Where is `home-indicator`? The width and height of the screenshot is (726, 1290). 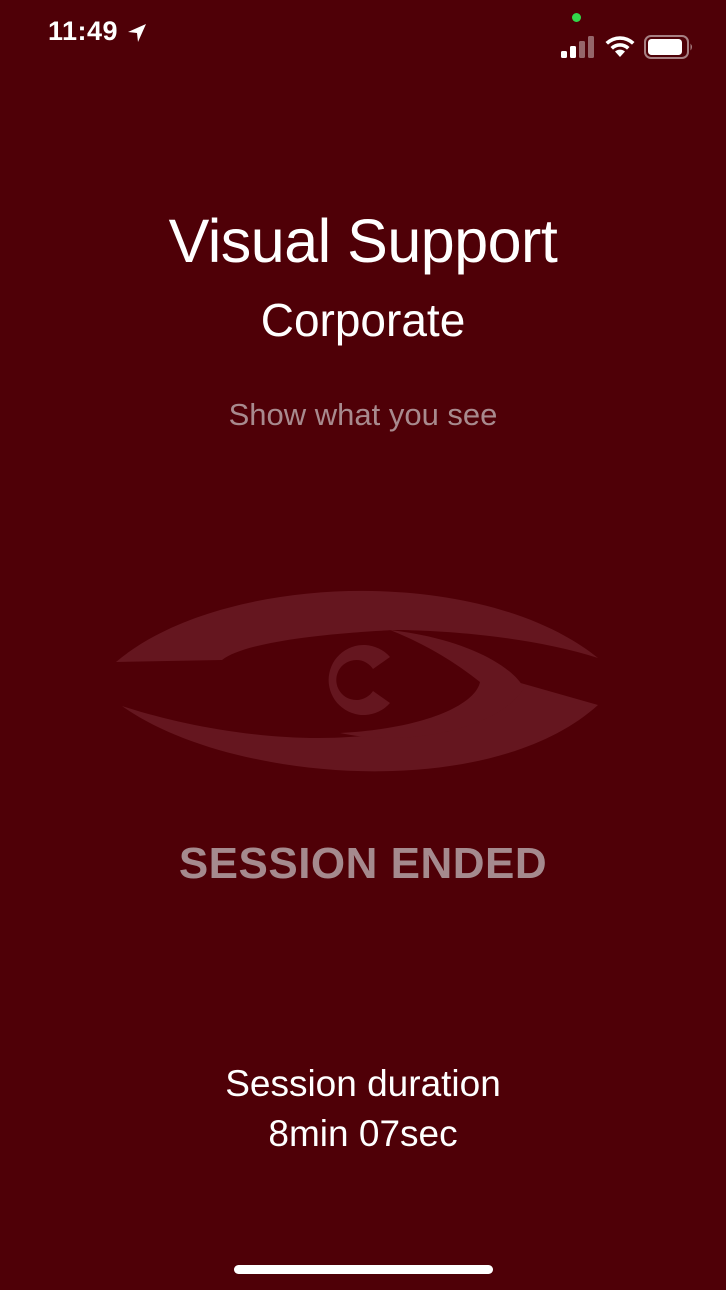
home-indicator is located at coordinates (363, 1269).